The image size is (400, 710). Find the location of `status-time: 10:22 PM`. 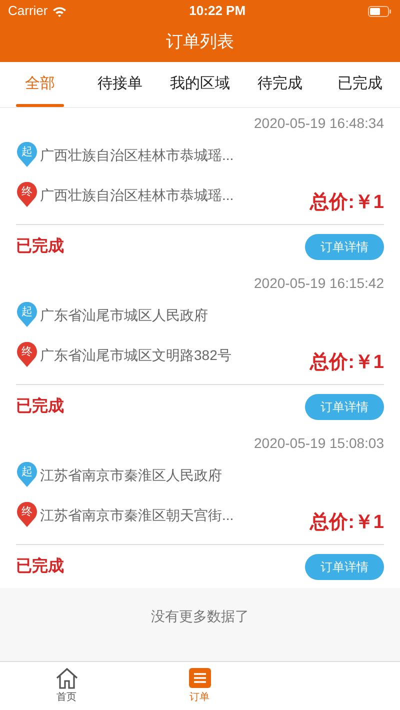

status-time: 10:22 PM is located at coordinates (217, 11).